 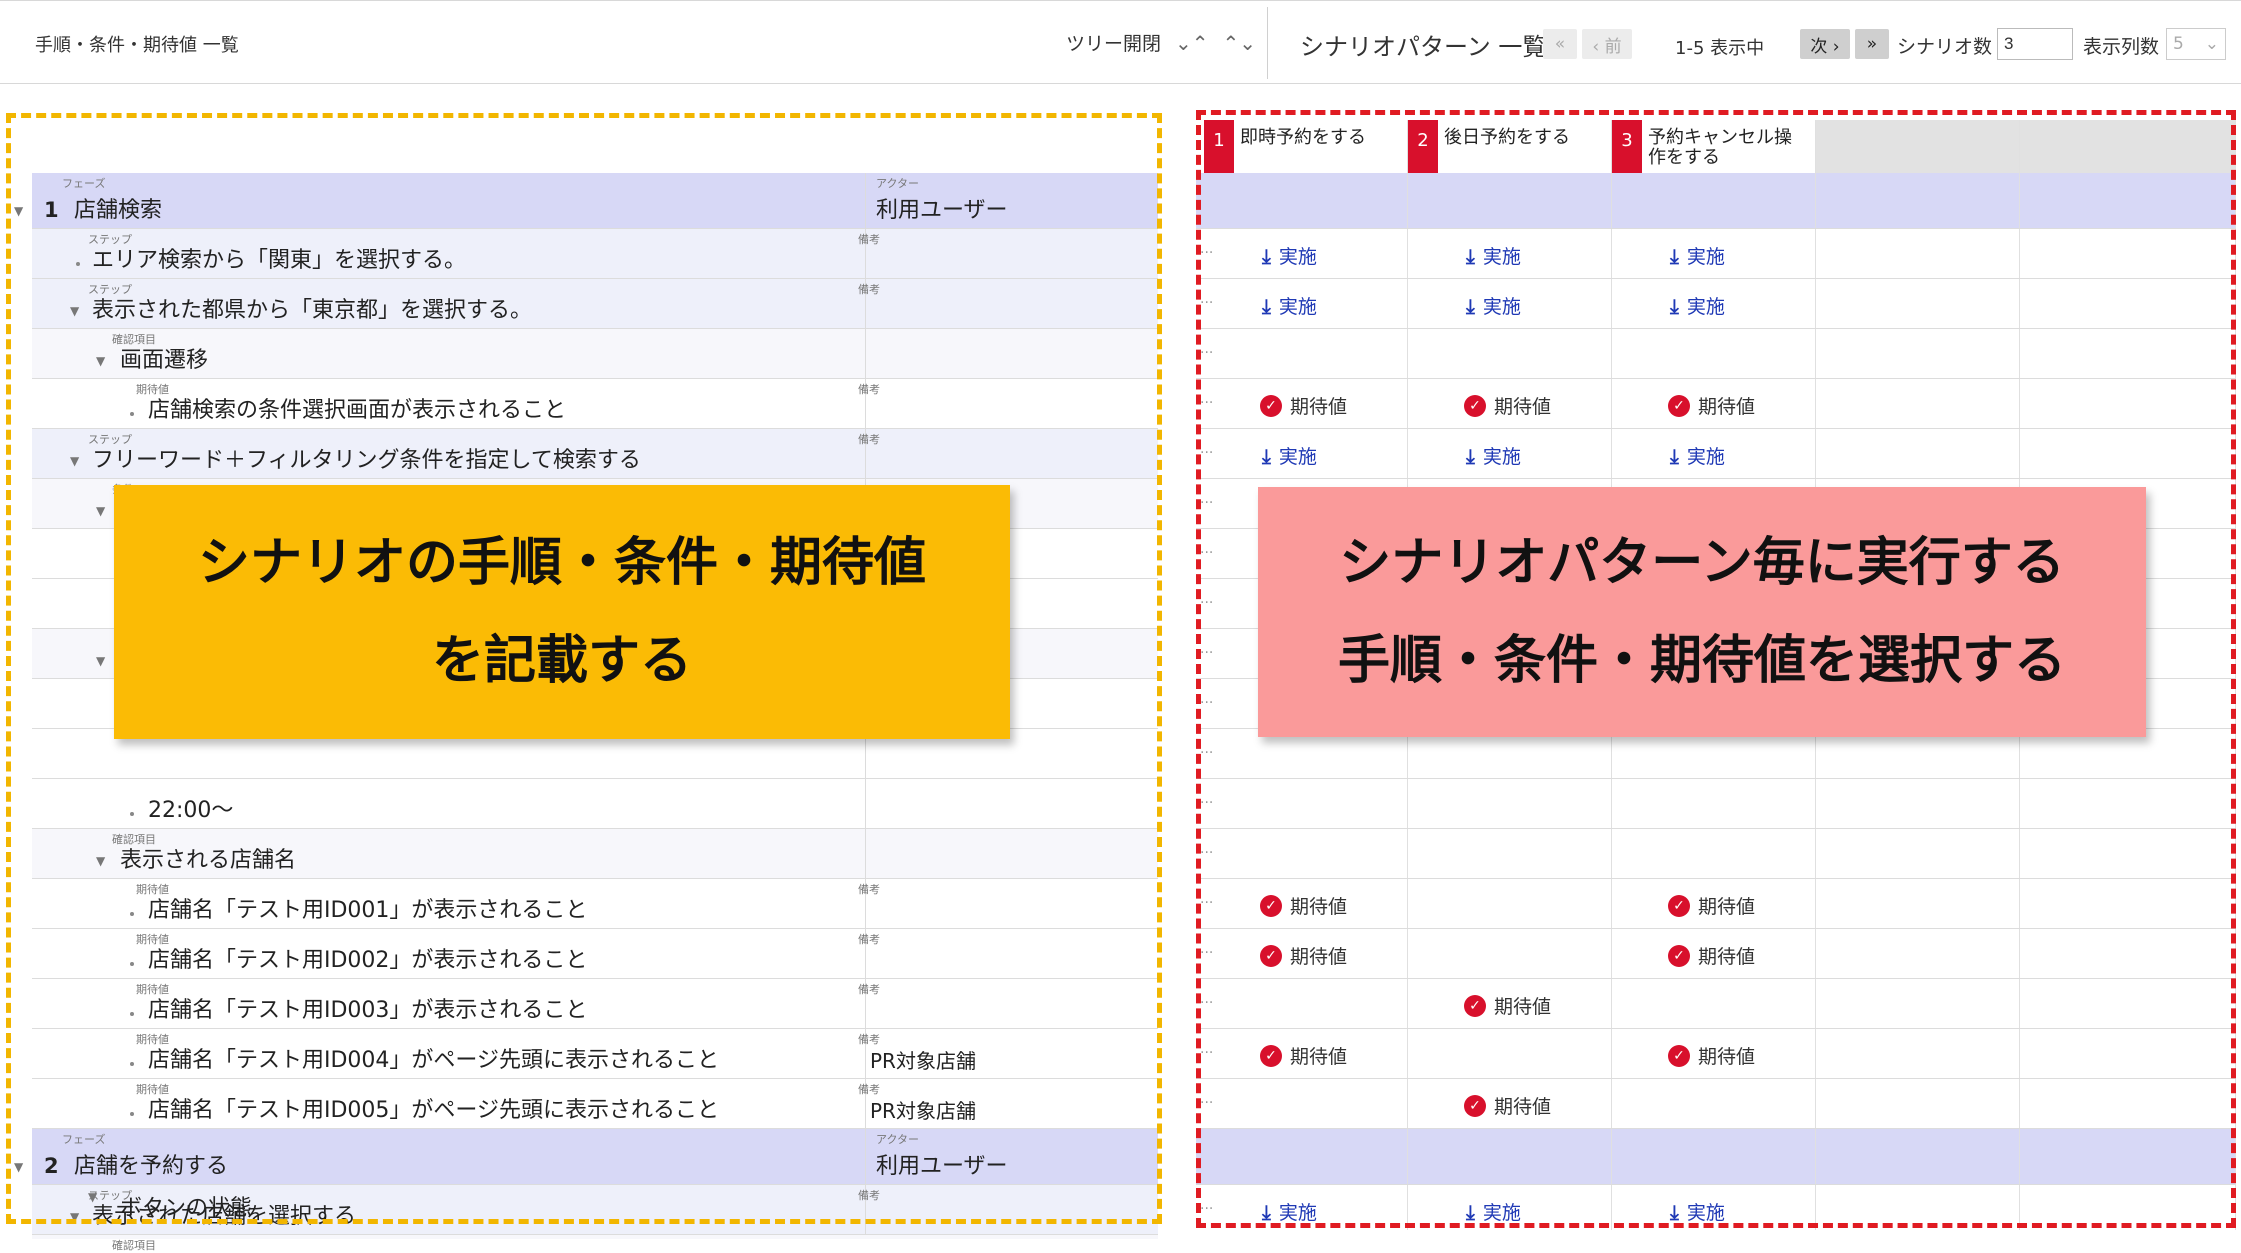 What do you see at coordinates (595, 1243) in the screenshot?
I see `check-item-row: 確認項目` at bounding box center [595, 1243].